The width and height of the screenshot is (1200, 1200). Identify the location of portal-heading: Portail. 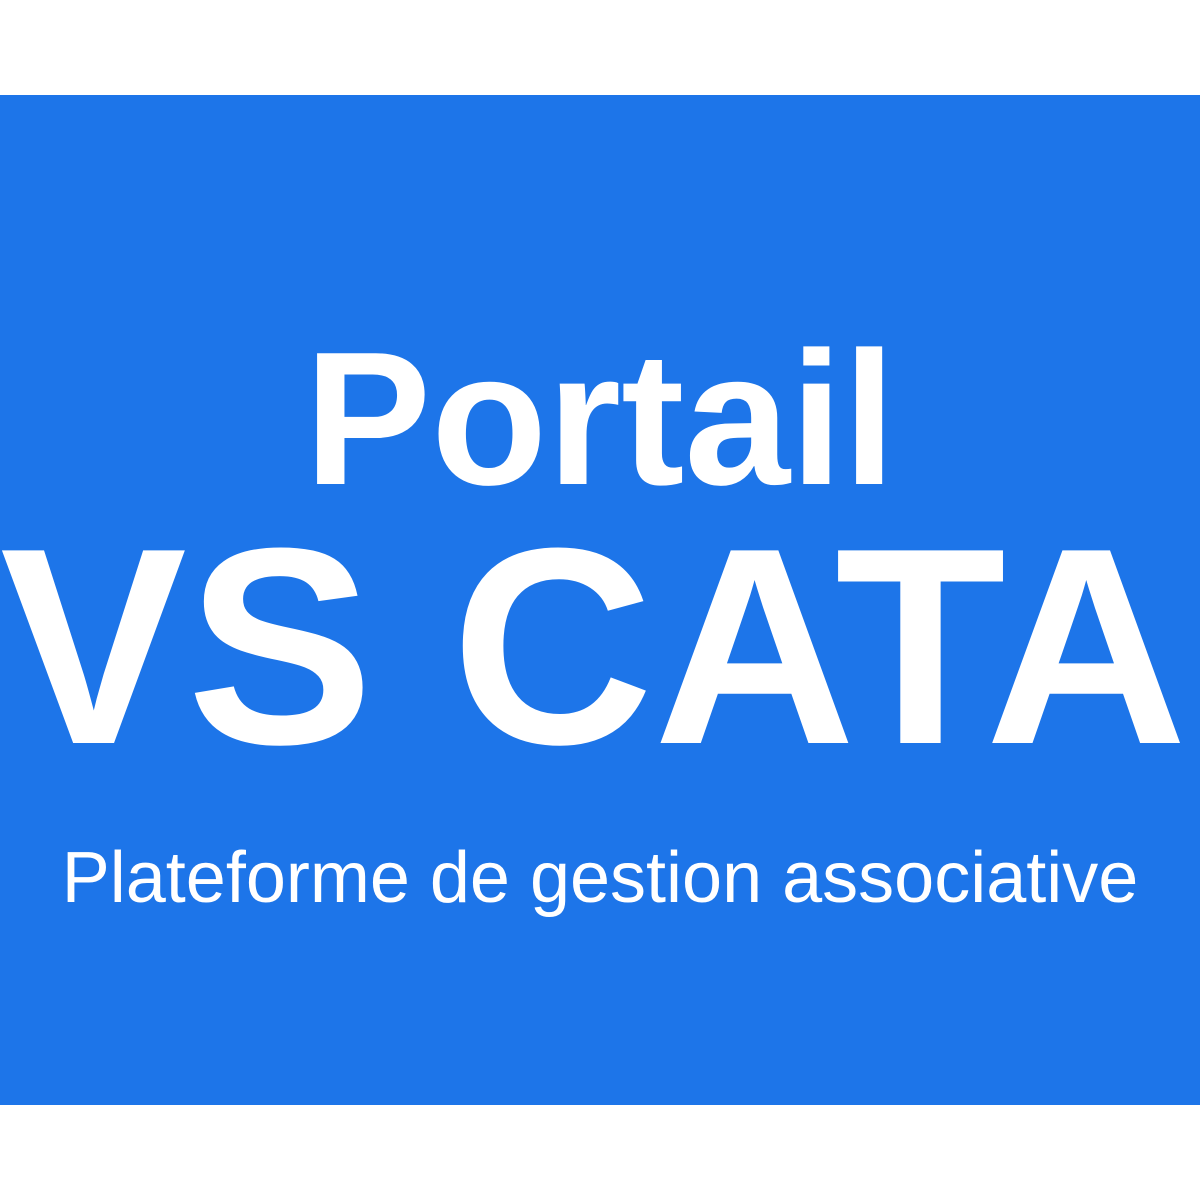
(600, 419).